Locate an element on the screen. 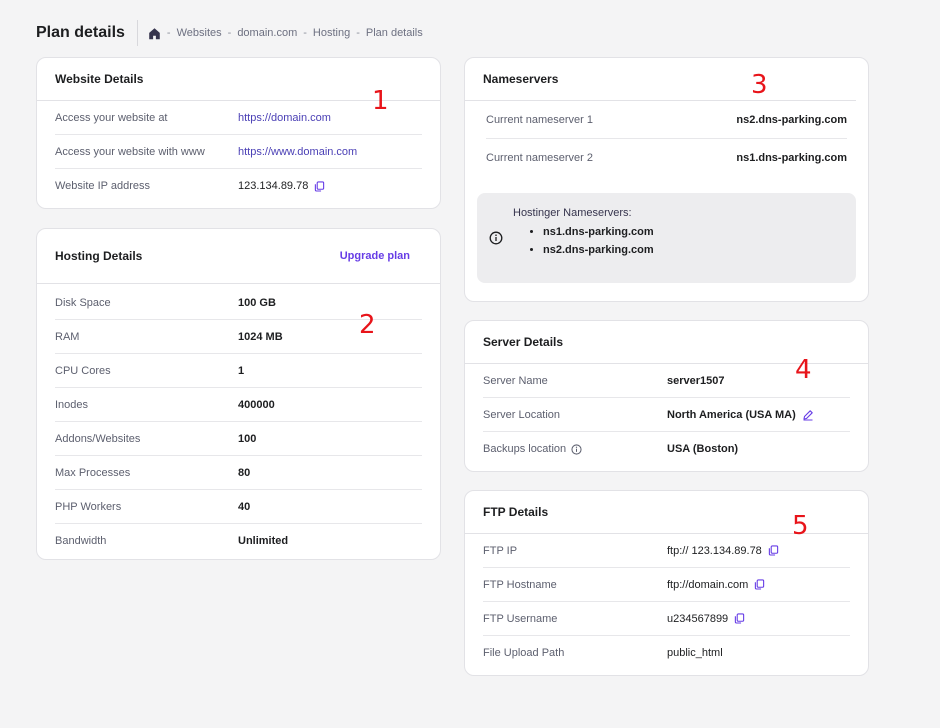  info-list: ns1.dns-parking.com ns2.dns-parking.com is located at coordinates (598, 241).